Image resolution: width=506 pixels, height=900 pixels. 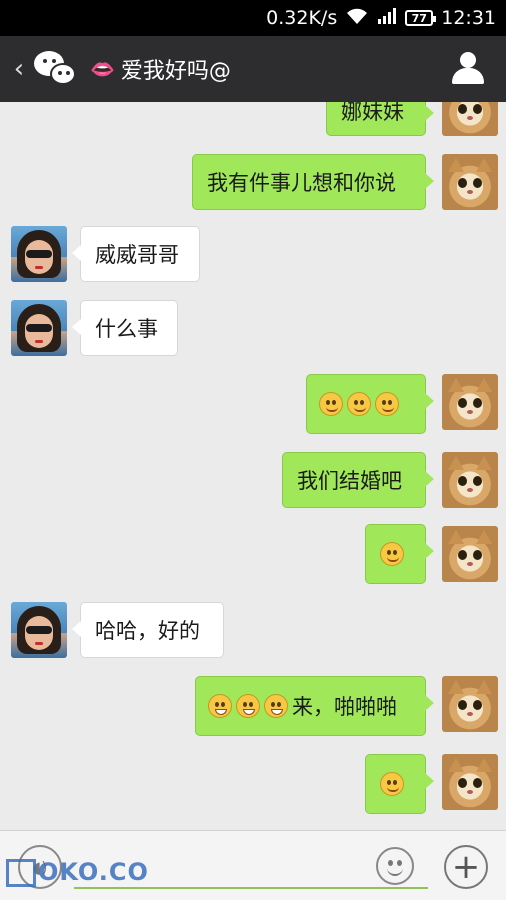 I want to click on more-plus-icon: +, so click(x=466, y=867).